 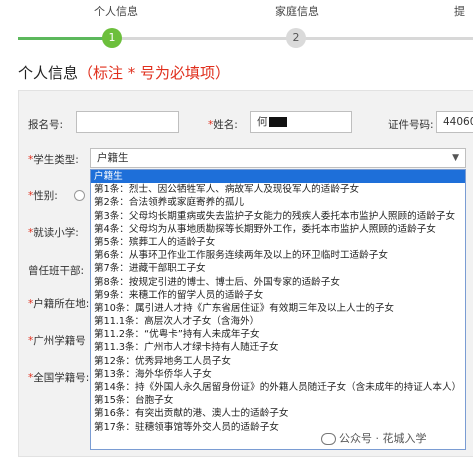 I want to click on name-value: 何, so click(x=262, y=122).